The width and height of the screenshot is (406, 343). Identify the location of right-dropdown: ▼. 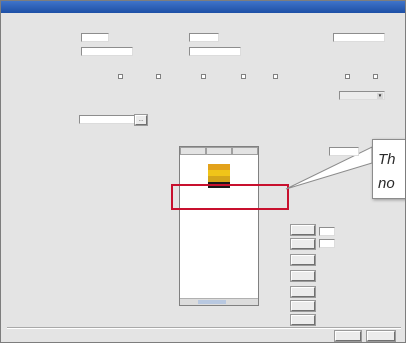
(362, 95).